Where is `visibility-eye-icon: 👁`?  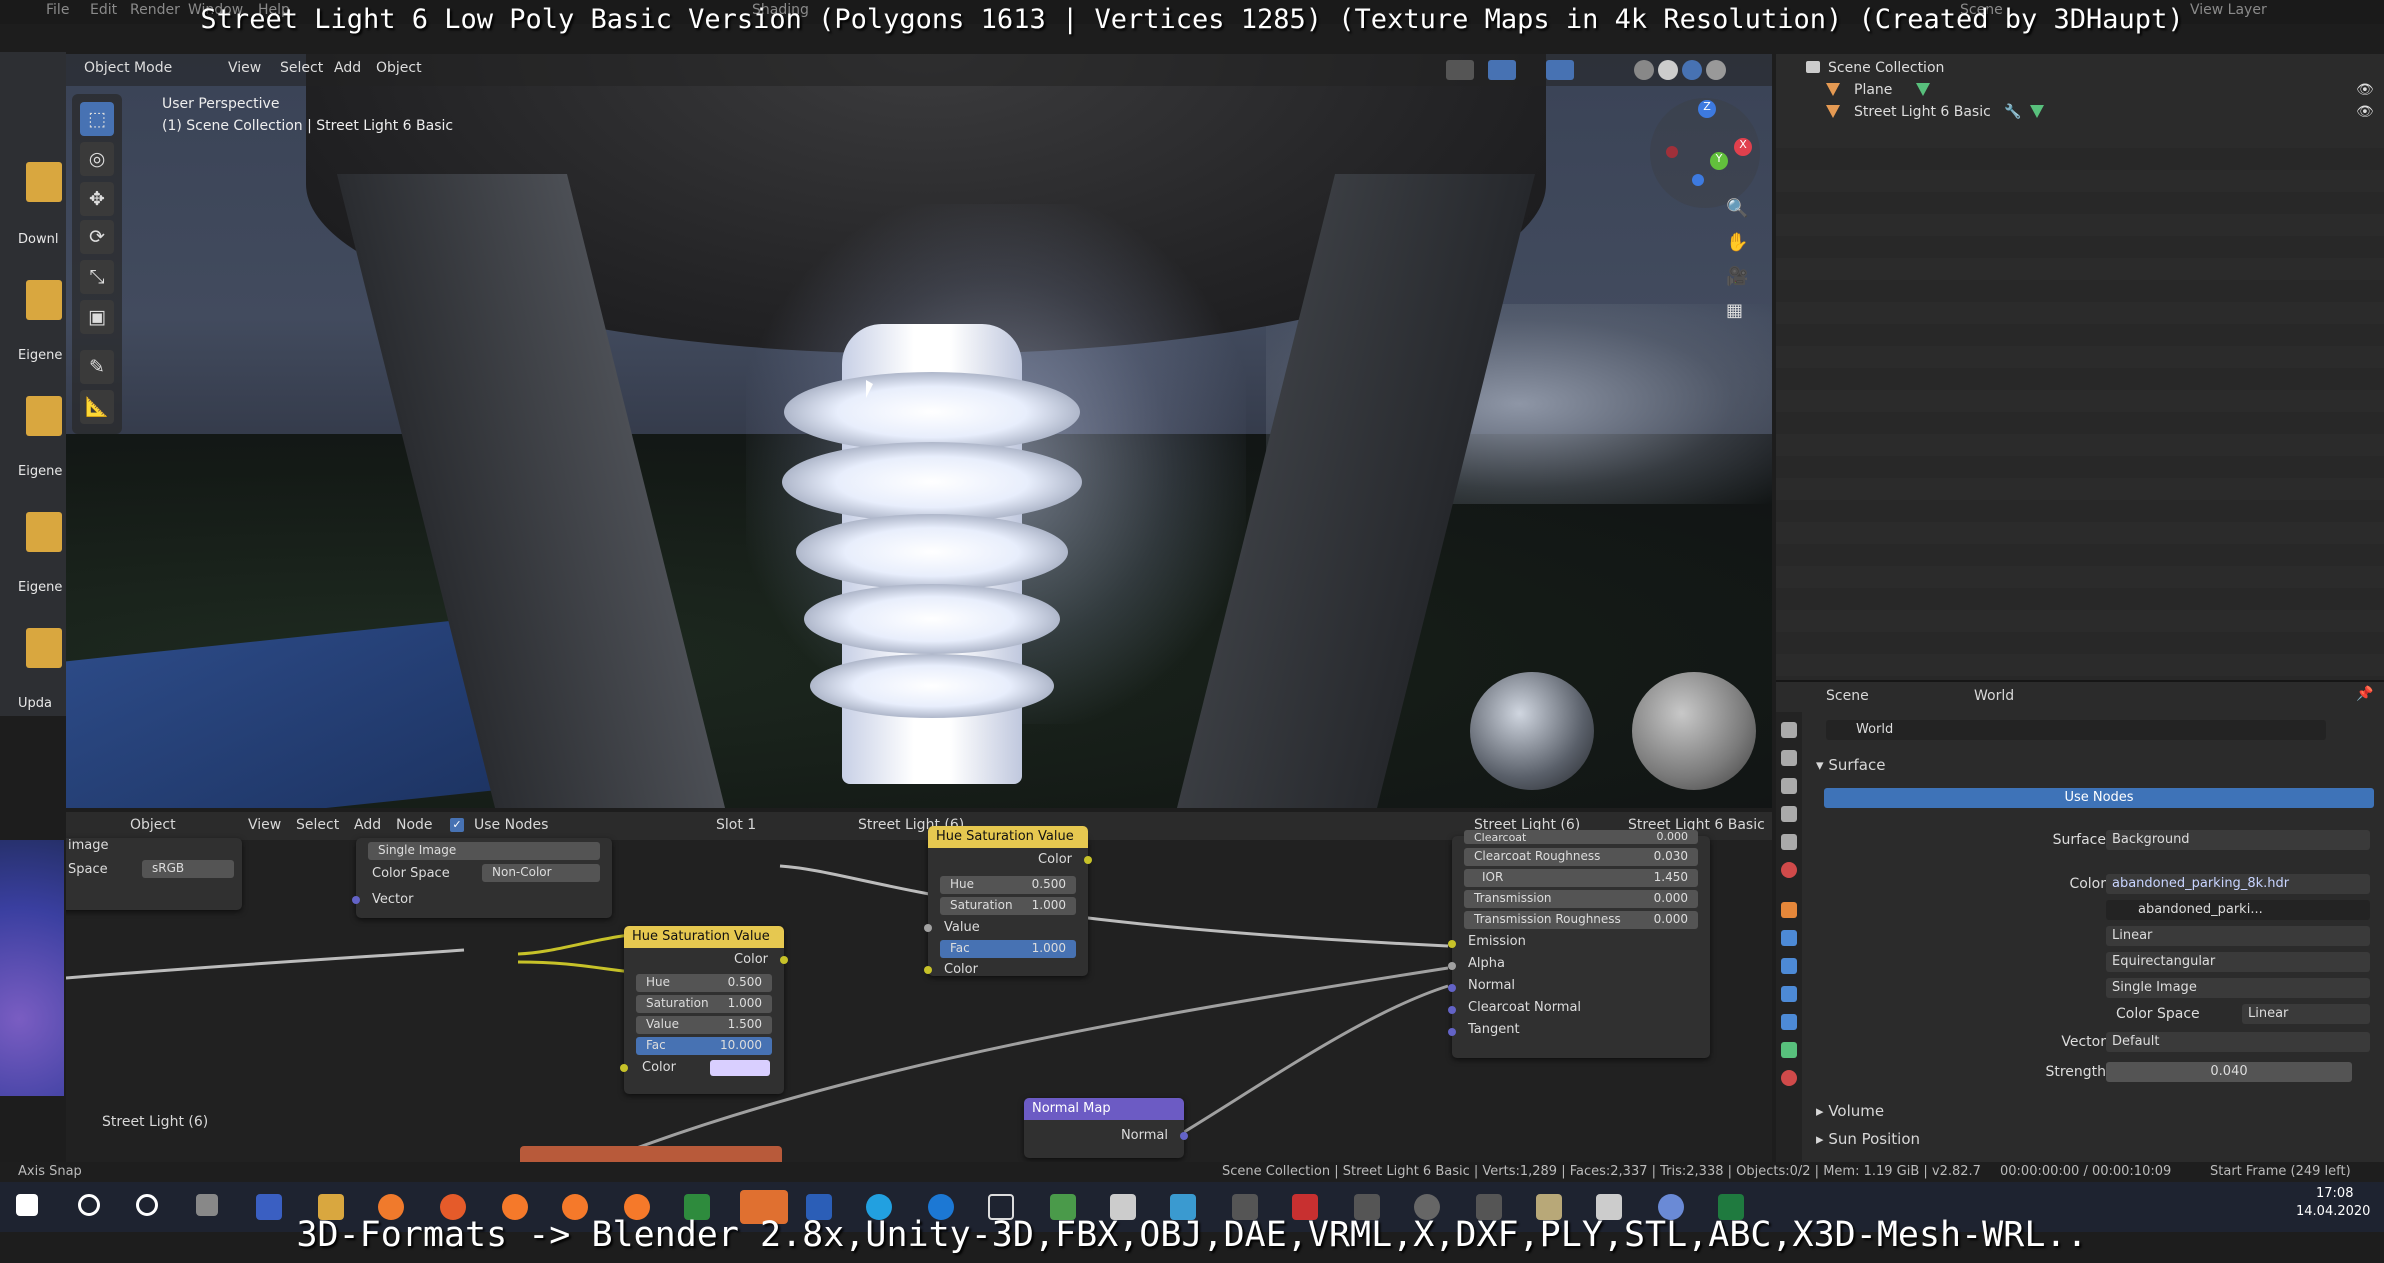
visibility-eye-icon: 👁 is located at coordinates (2365, 112).